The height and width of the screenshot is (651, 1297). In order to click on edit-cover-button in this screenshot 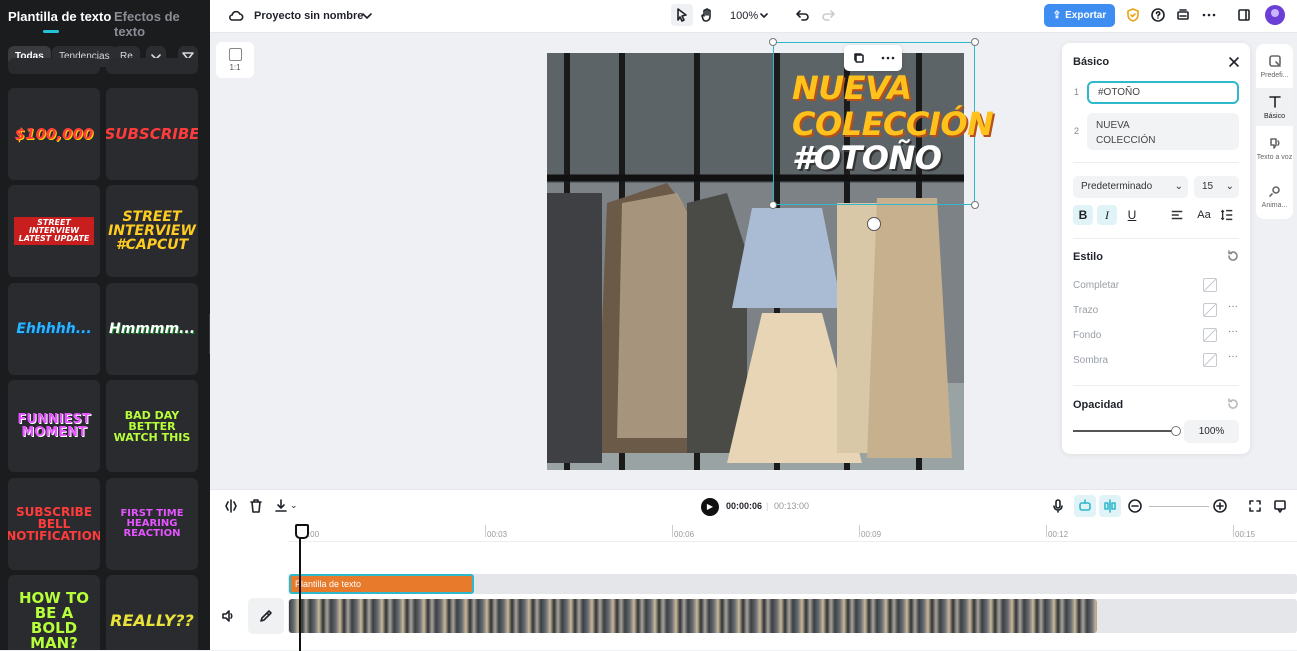, I will do `click(266, 616)`.